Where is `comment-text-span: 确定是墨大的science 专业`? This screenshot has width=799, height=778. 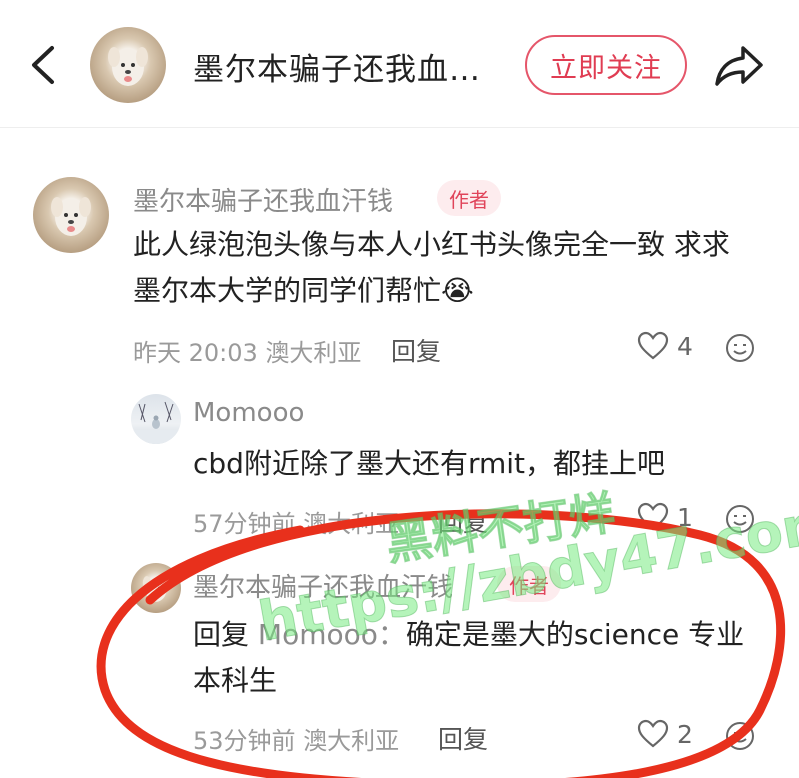
comment-text-span: 确定是墨大的science 专业 is located at coordinates (575, 634).